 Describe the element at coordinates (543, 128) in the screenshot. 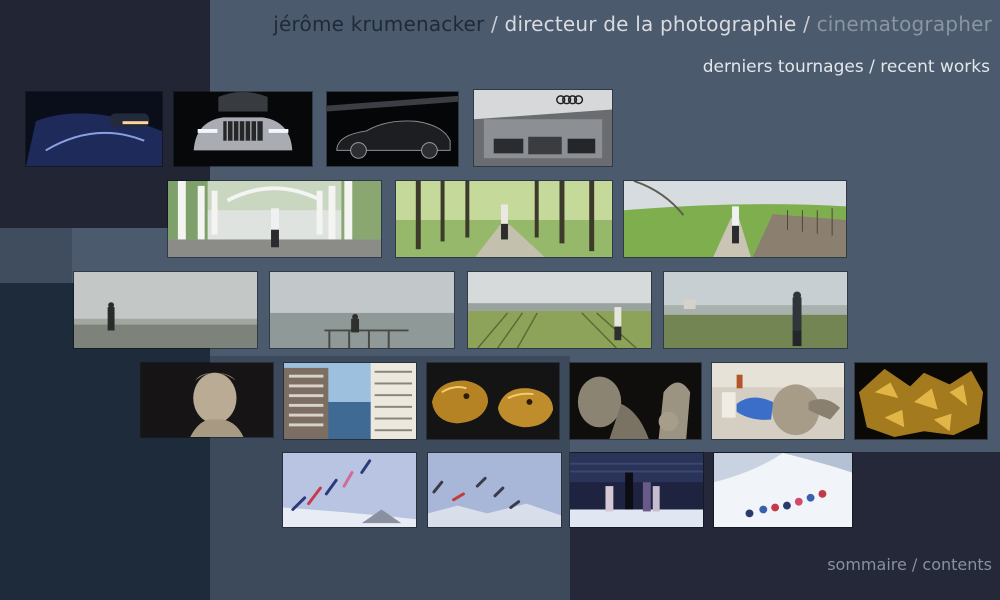

I see `thumbnail-audi-showroom` at that location.